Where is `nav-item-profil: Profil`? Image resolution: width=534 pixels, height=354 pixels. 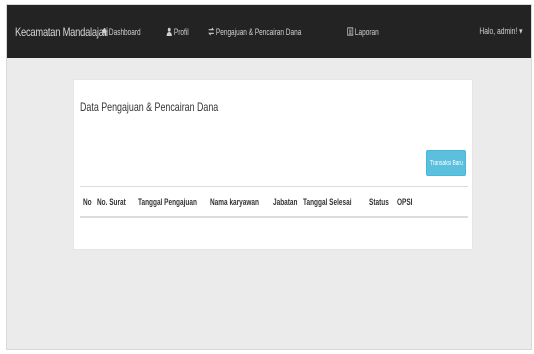 nav-item-profil: Profil is located at coordinates (177, 32).